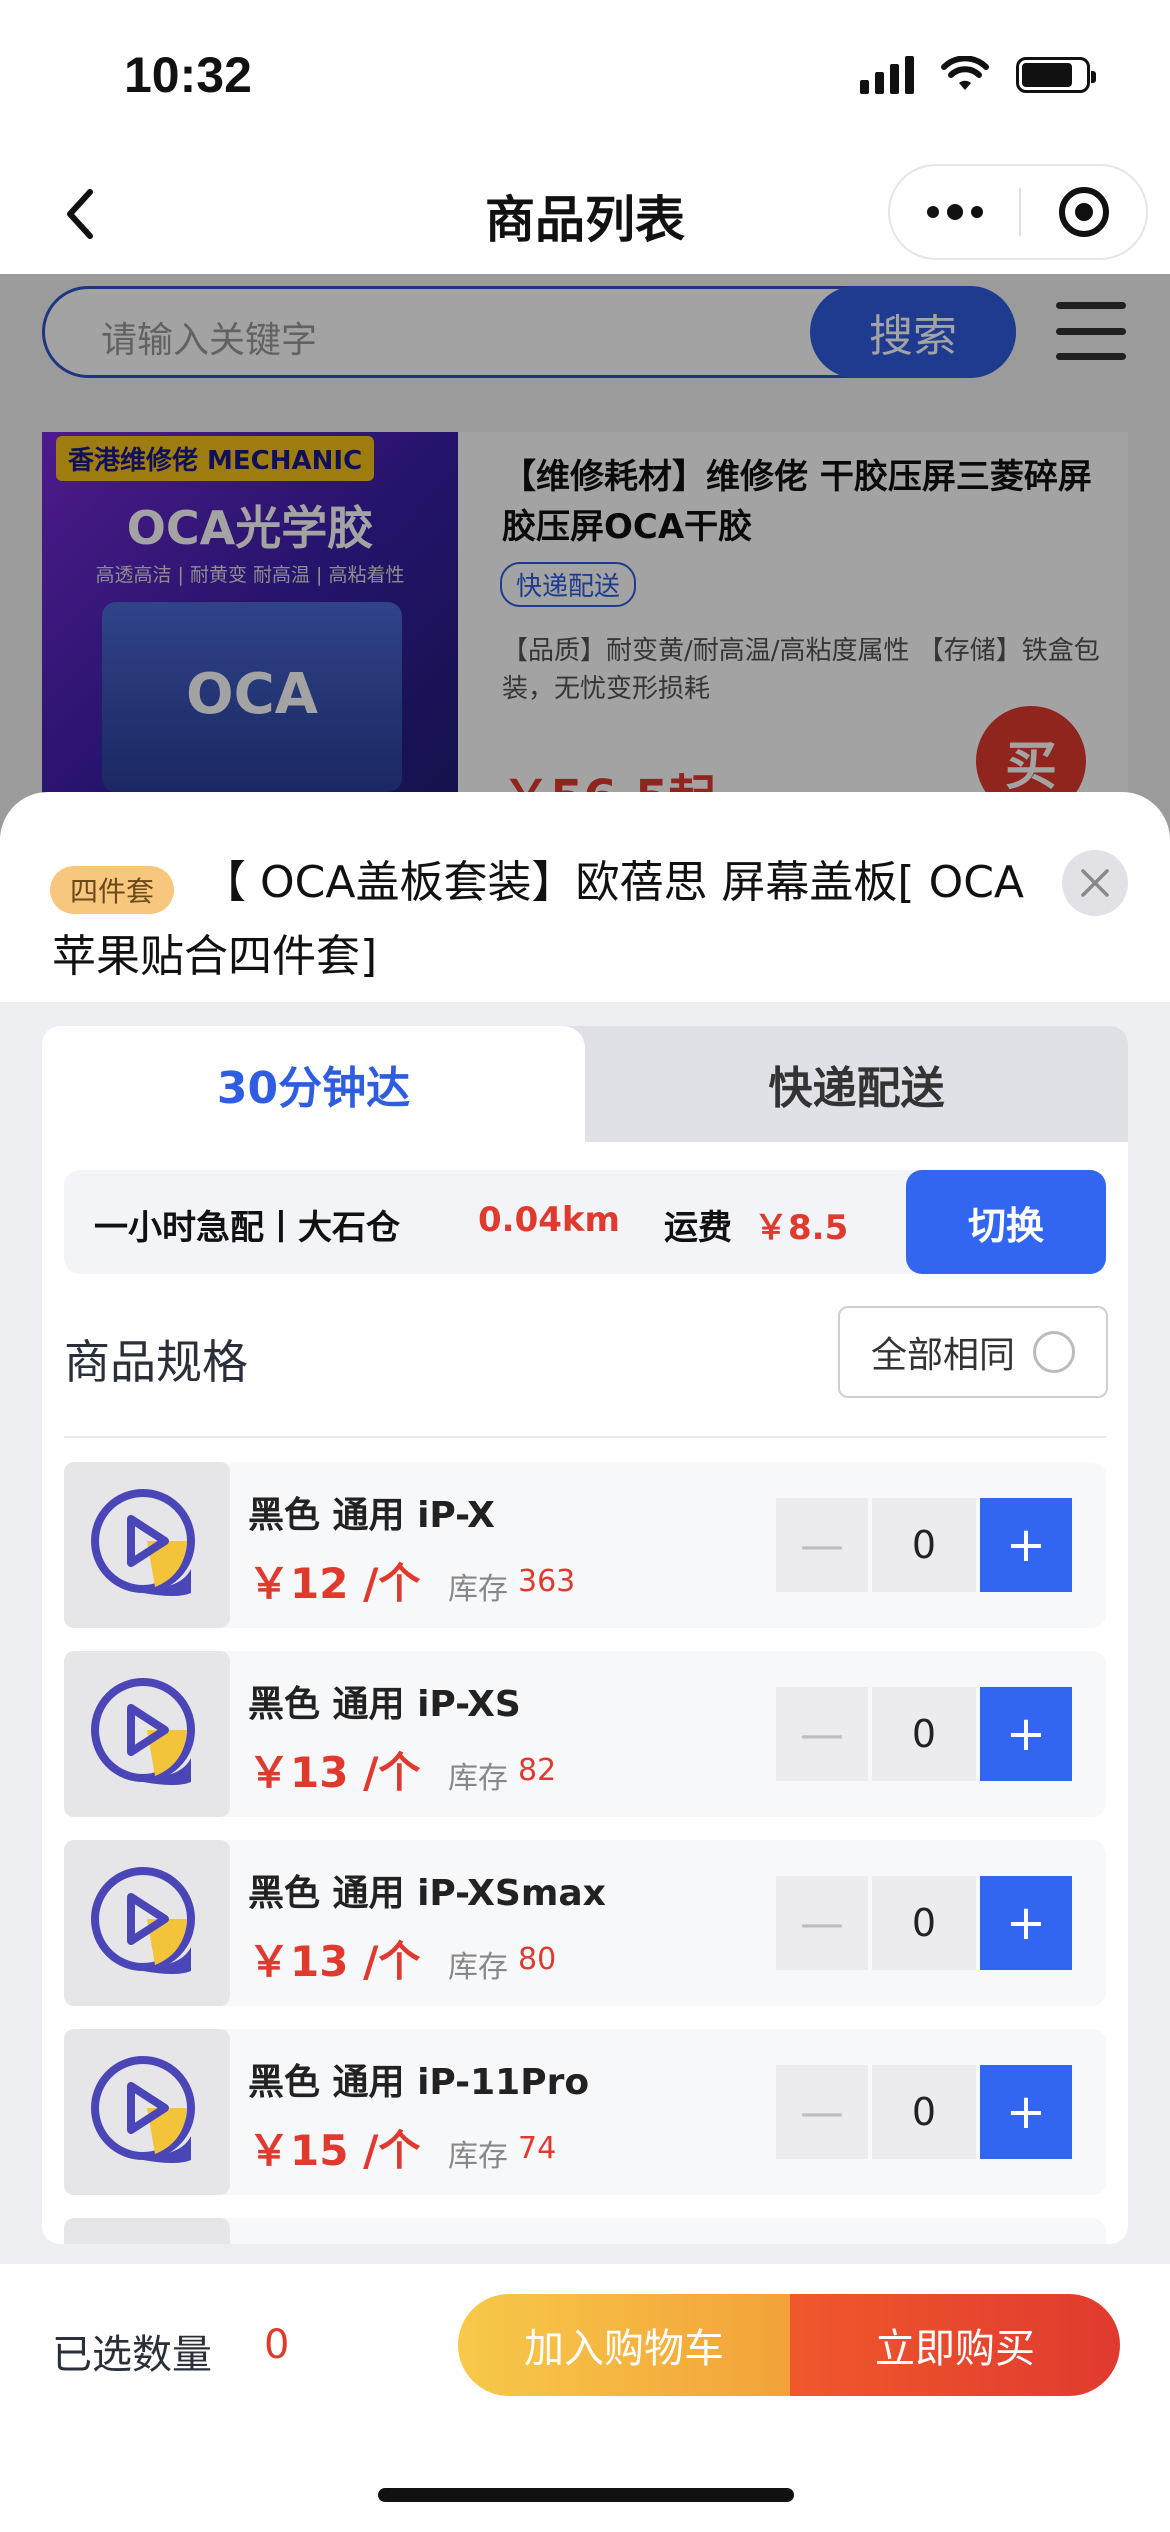  What do you see at coordinates (585, 75) in the screenshot?
I see `status-bar: 10:32` at bounding box center [585, 75].